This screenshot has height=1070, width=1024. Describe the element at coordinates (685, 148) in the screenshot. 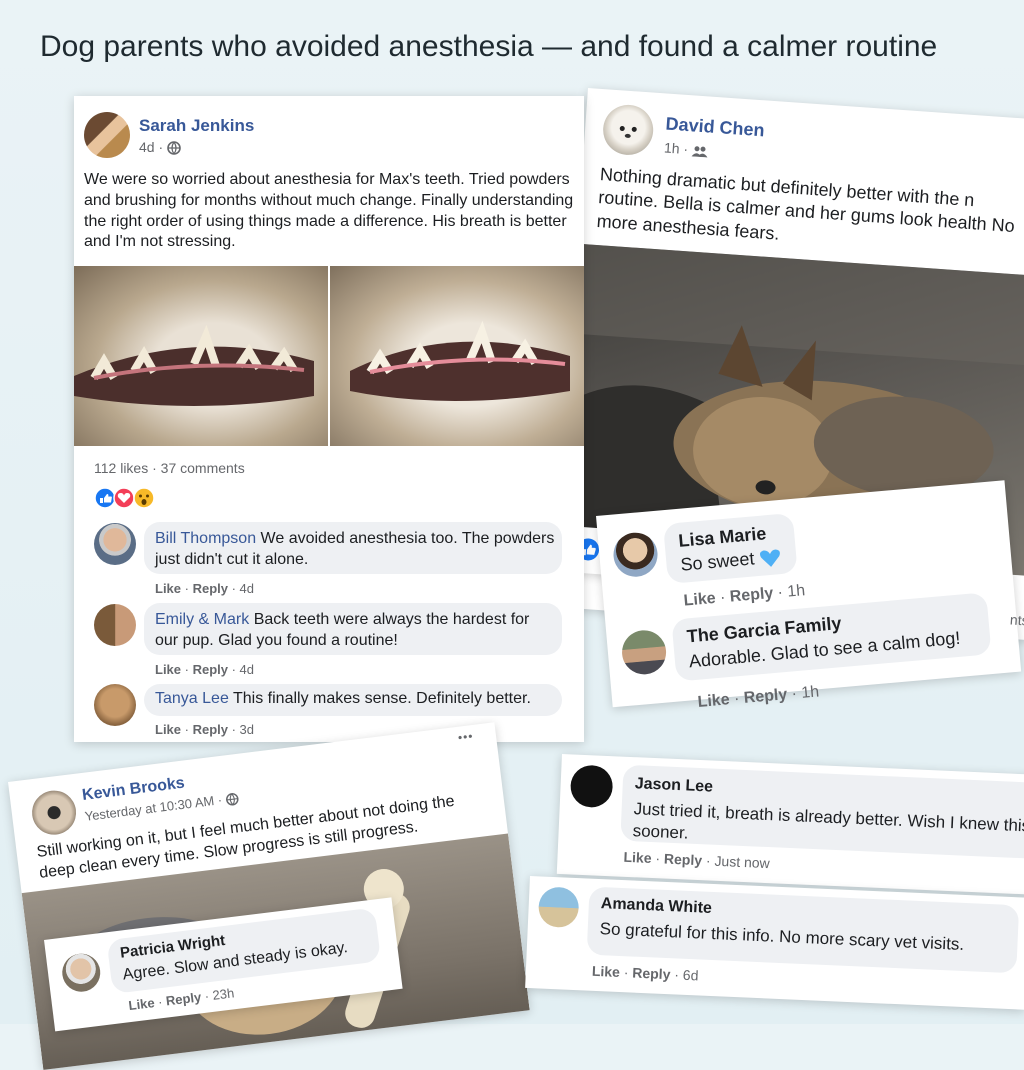

I see `post-meta: 1h ·` at that location.